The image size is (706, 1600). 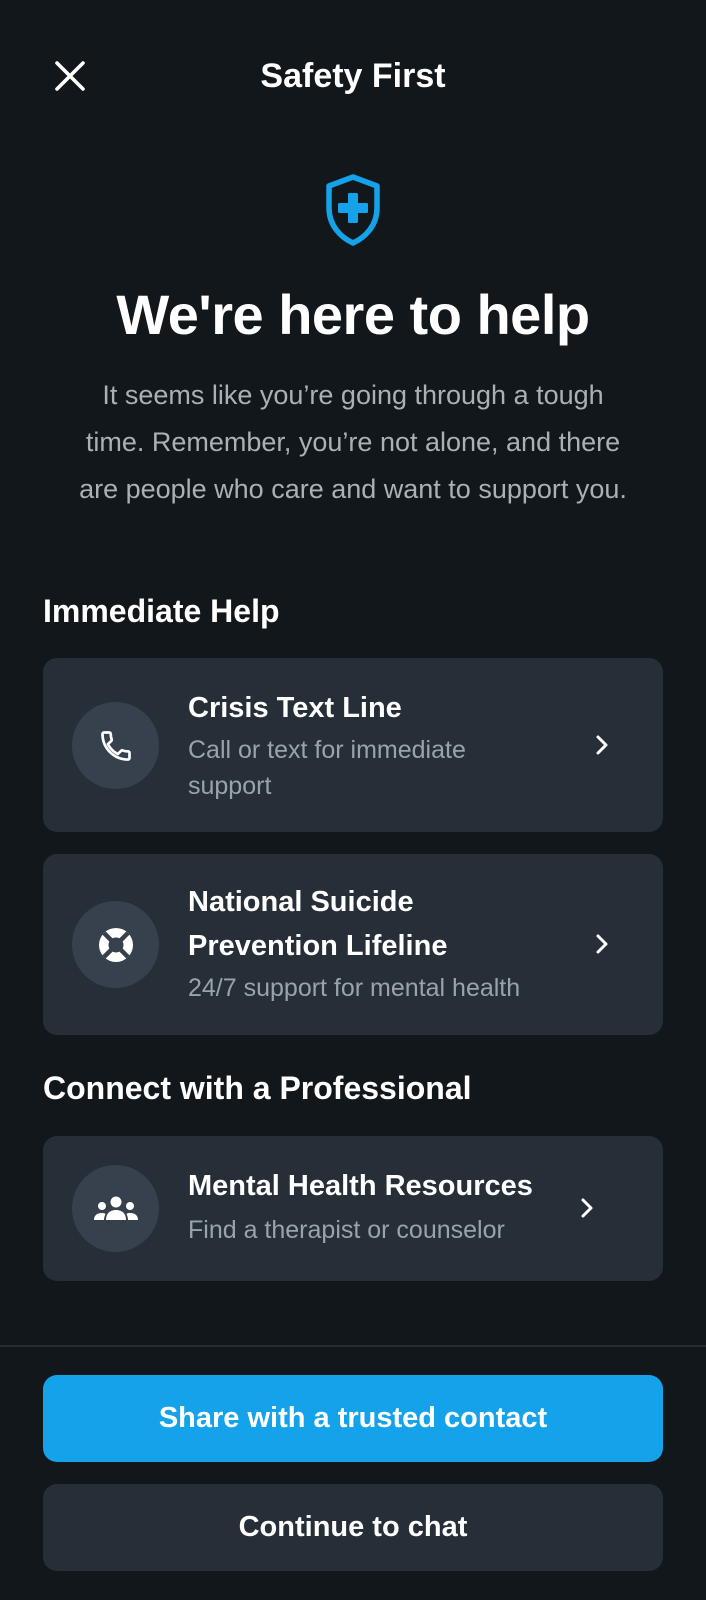 I want to click on group-icon, so click(x=115, y=1208).